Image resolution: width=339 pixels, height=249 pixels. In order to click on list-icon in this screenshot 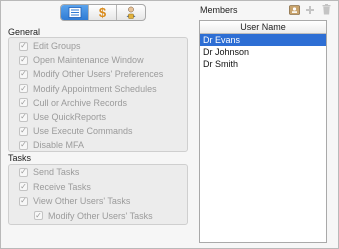, I will do `click(74, 12)`.